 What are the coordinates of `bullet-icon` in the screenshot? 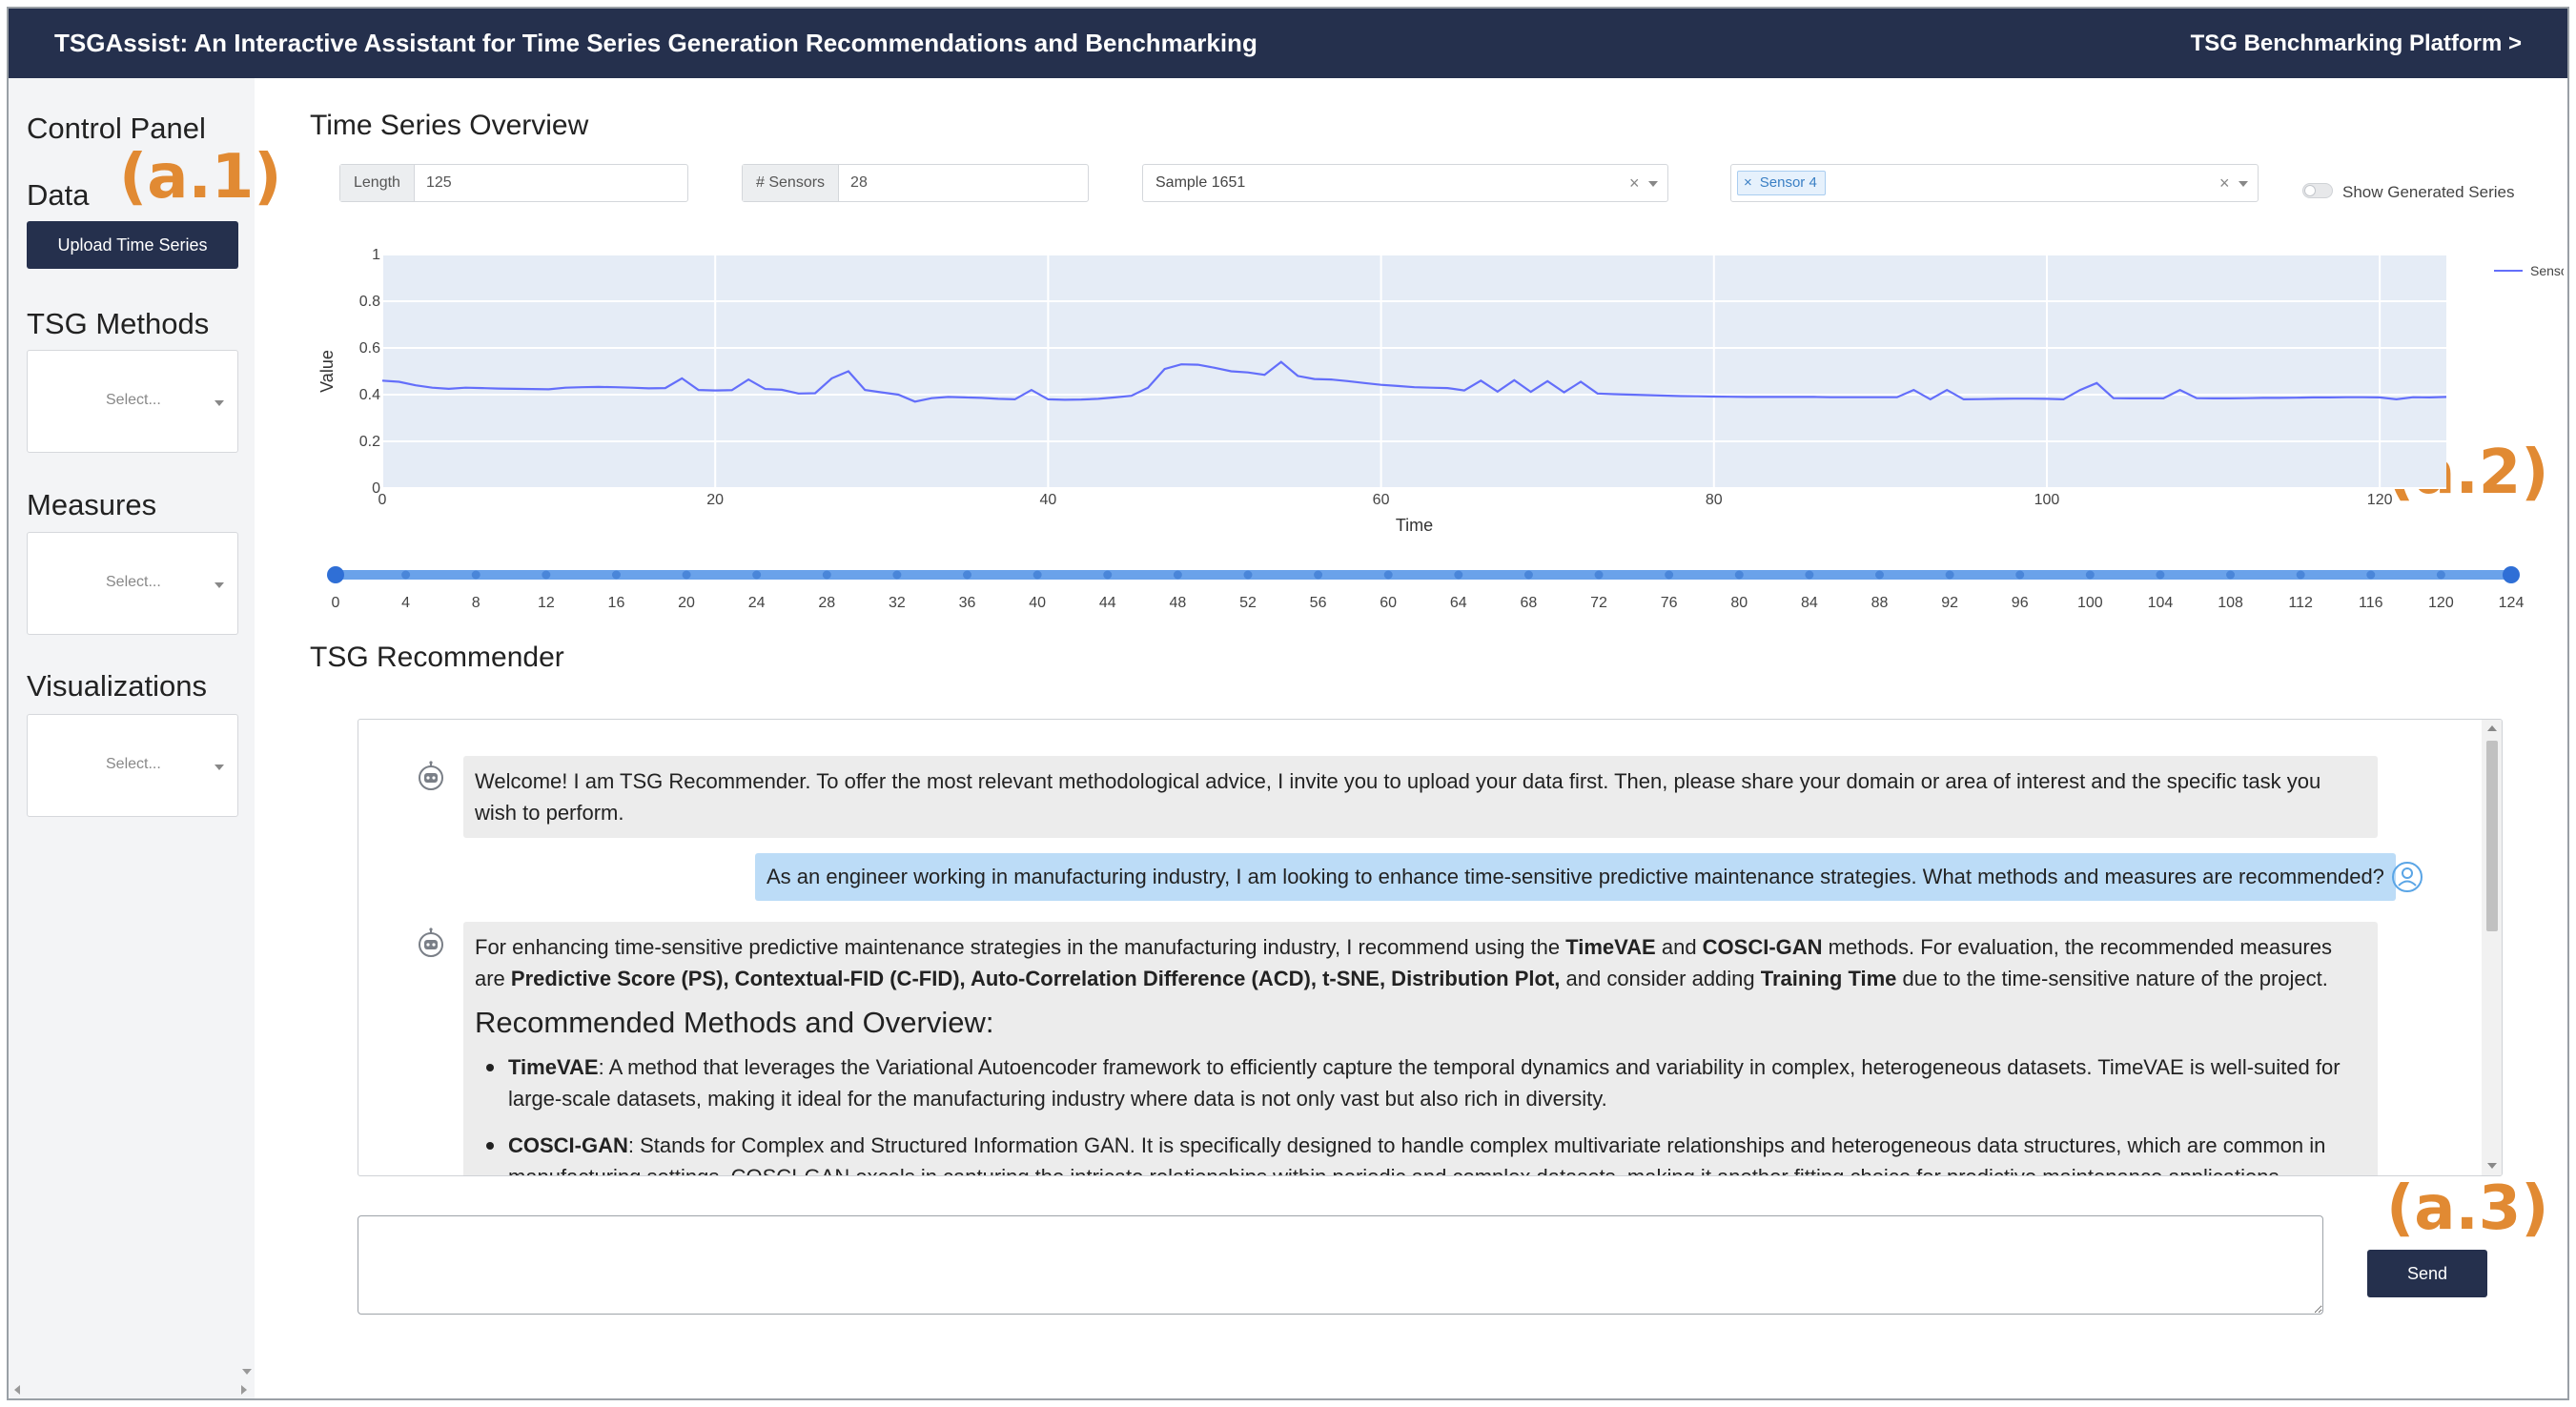 It's located at (490, 1146).